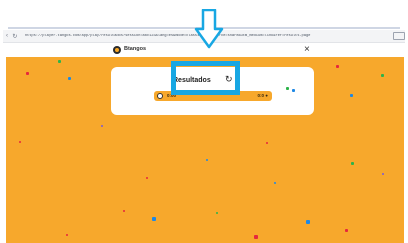  Describe the element at coordinates (117, 50) in the screenshot. I see `logo-icon` at that location.